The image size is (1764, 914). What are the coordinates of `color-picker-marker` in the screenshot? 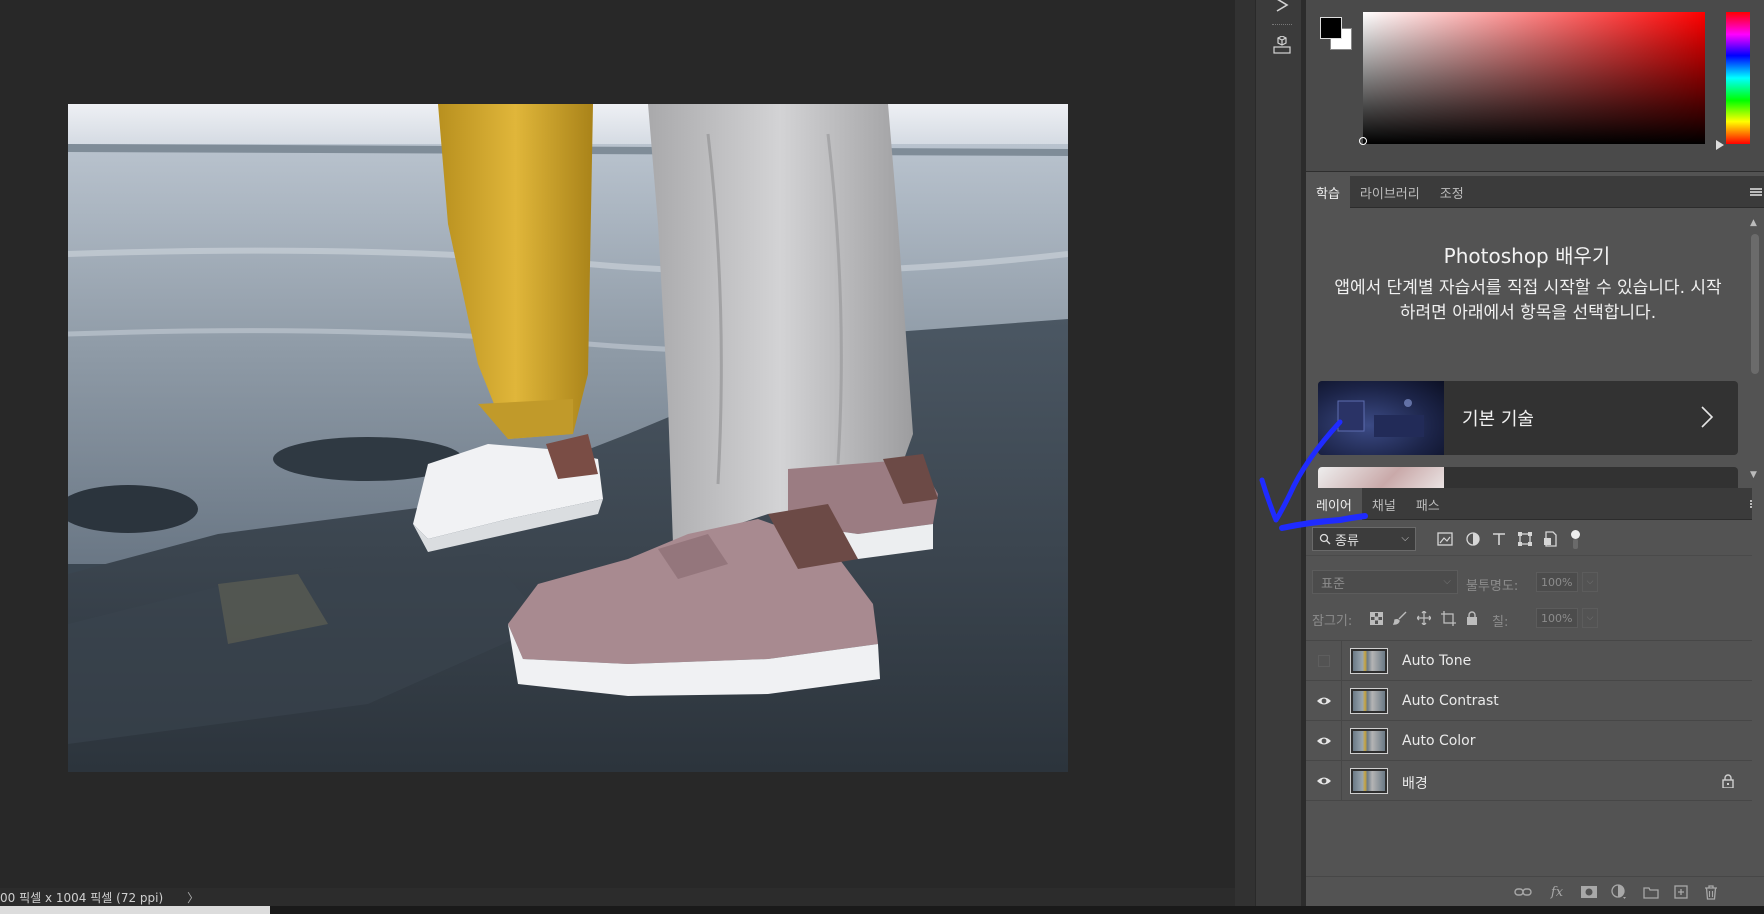 It's located at (1363, 141).